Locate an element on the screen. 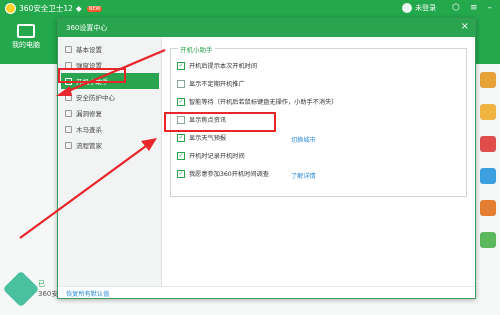 This screenshot has width=500, height=315. user-area: 未登录 is located at coordinates (419, 8).